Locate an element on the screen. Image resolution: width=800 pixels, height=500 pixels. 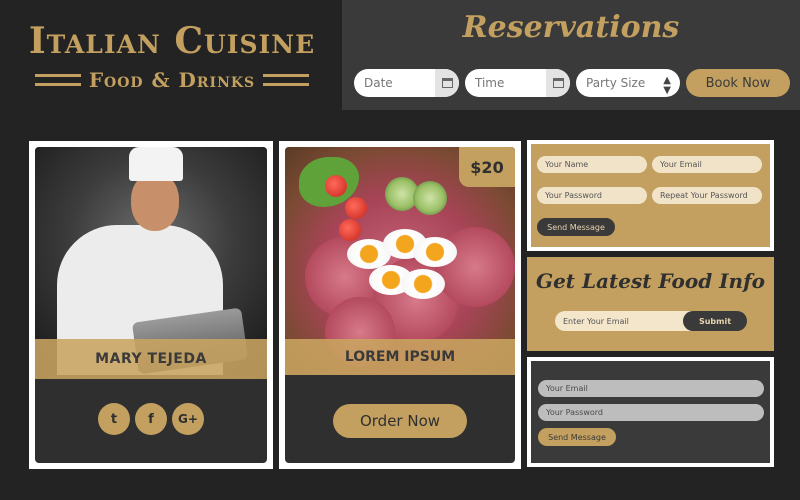
food-name: LOREM IPSUM is located at coordinates (400, 357).